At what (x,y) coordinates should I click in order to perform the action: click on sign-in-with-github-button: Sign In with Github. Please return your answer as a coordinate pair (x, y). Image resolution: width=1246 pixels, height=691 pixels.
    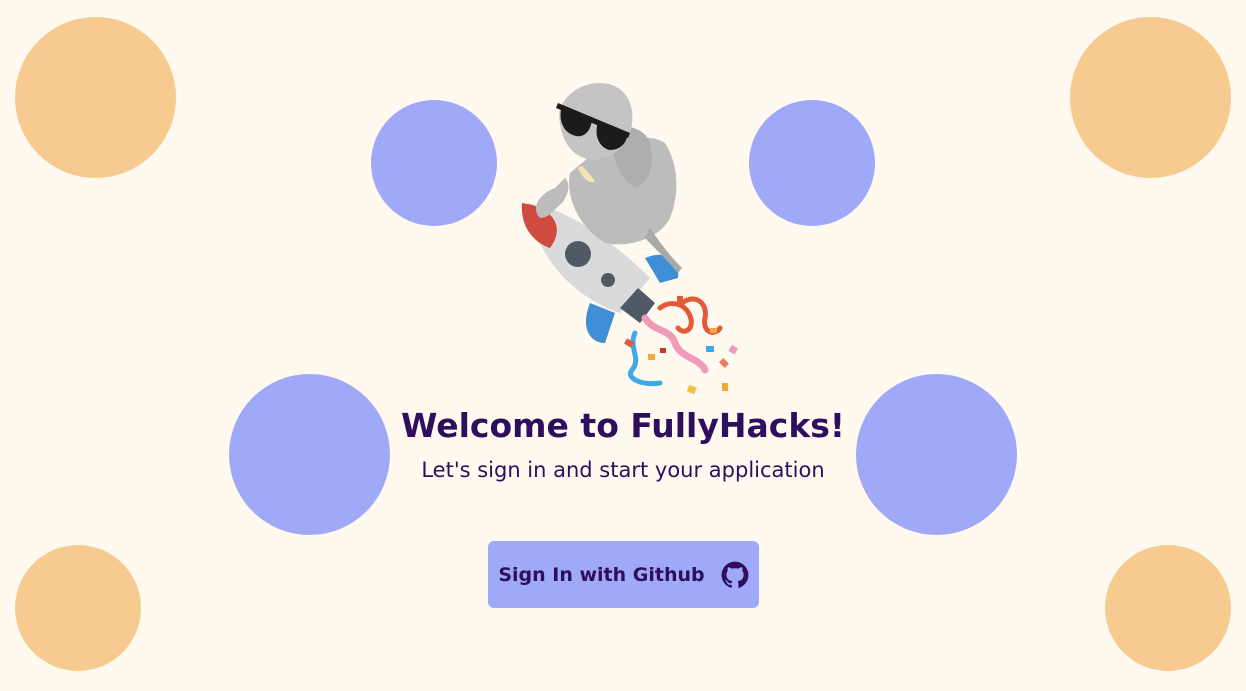
    Looking at the image, I should click on (623, 574).